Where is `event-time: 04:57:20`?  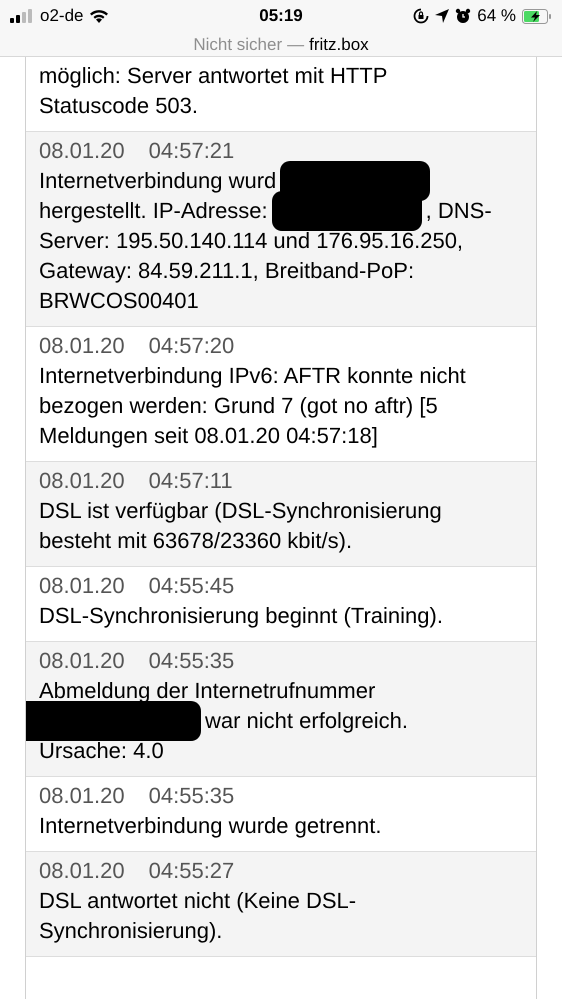
event-time: 04:57:20 is located at coordinates (191, 346).